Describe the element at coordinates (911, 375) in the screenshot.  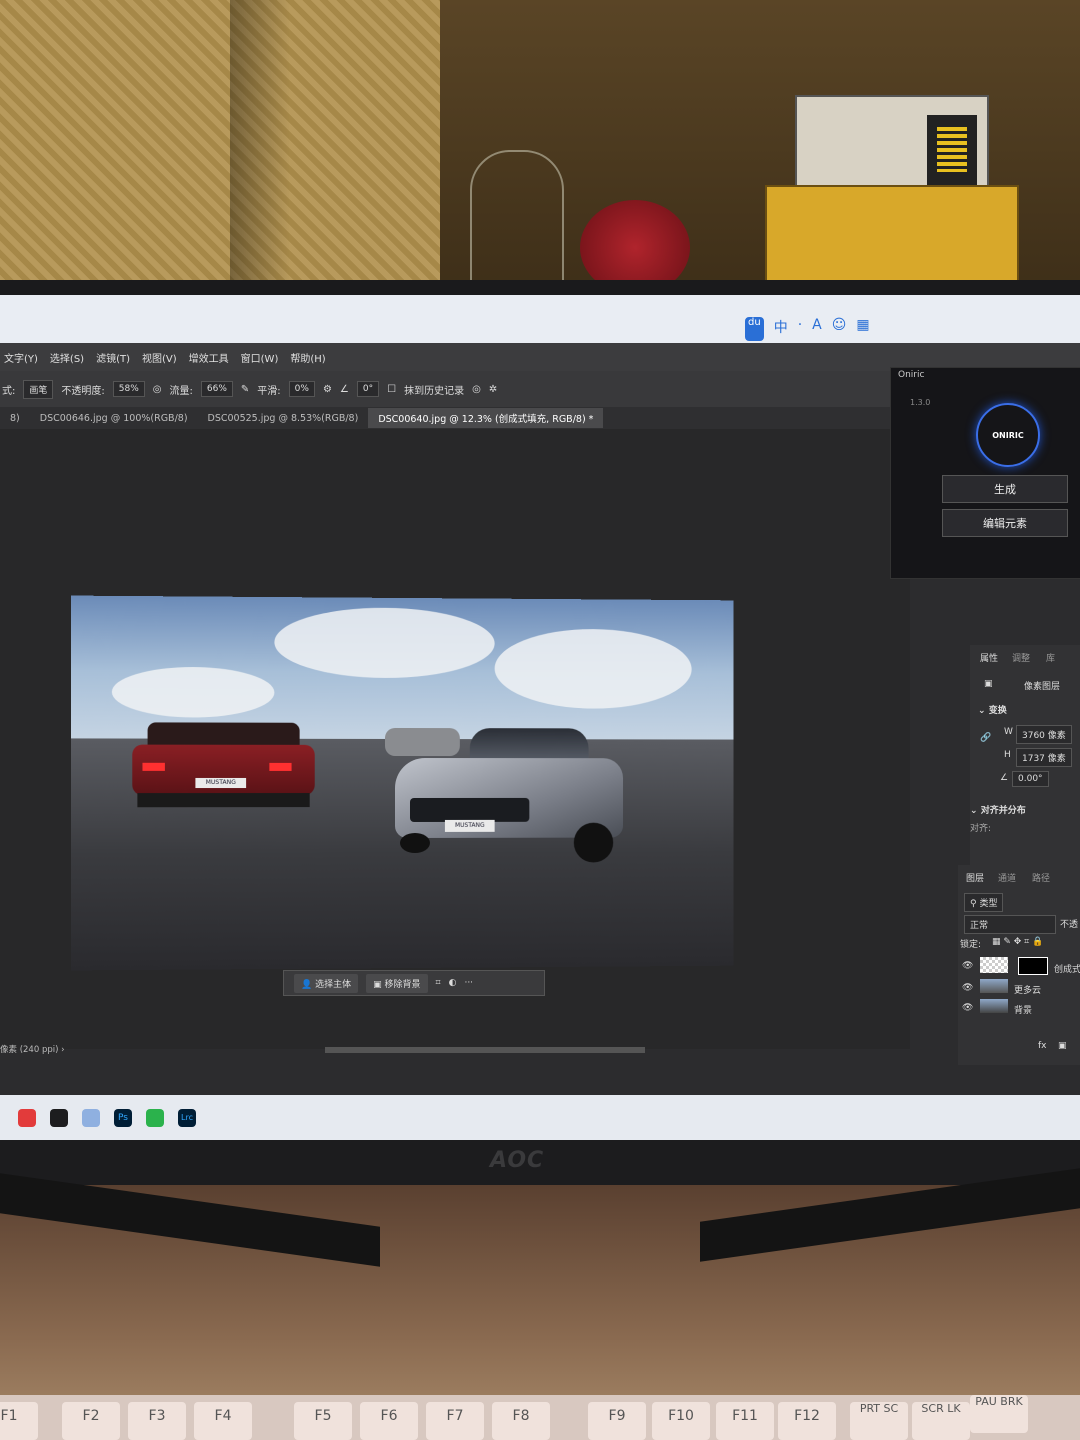
I see `oniric-title: Oniric` at that location.